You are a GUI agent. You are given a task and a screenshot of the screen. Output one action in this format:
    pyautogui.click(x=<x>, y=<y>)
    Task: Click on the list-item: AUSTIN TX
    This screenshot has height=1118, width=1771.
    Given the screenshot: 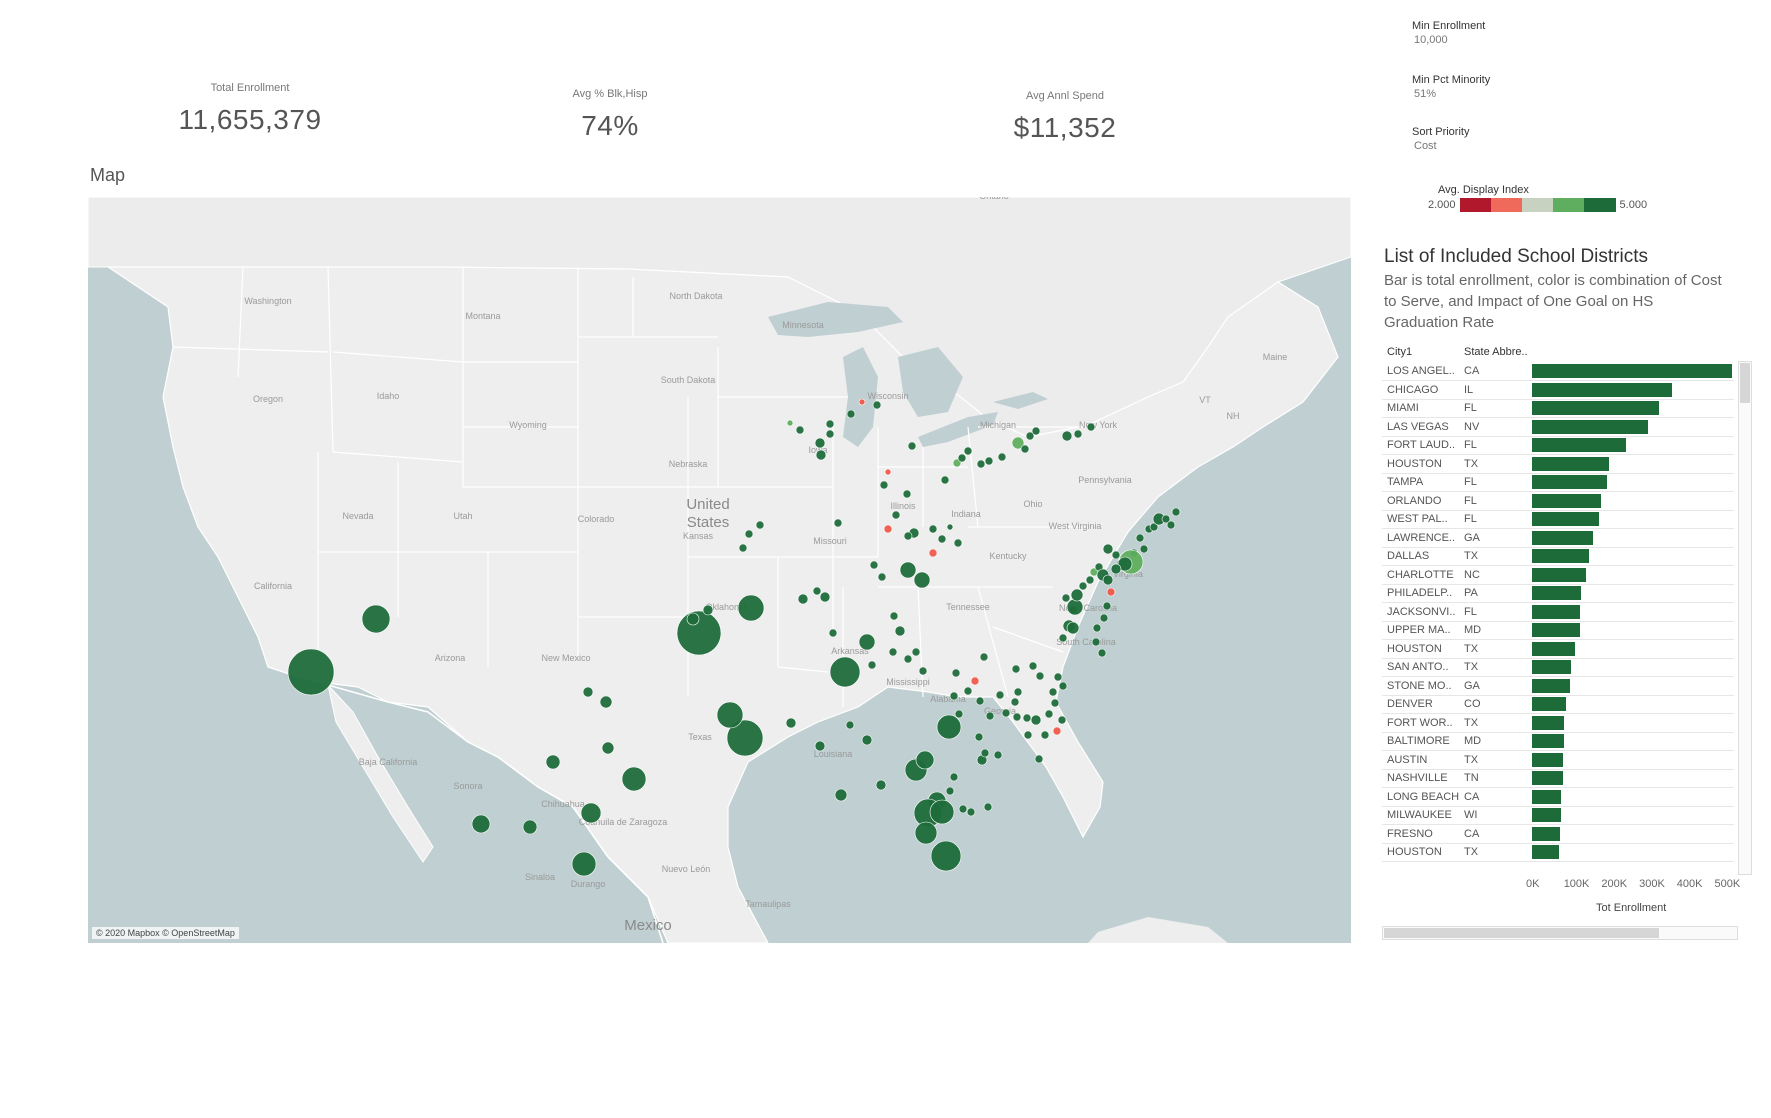 What is the action you would take?
    pyautogui.click(x=1558, y=760)
    